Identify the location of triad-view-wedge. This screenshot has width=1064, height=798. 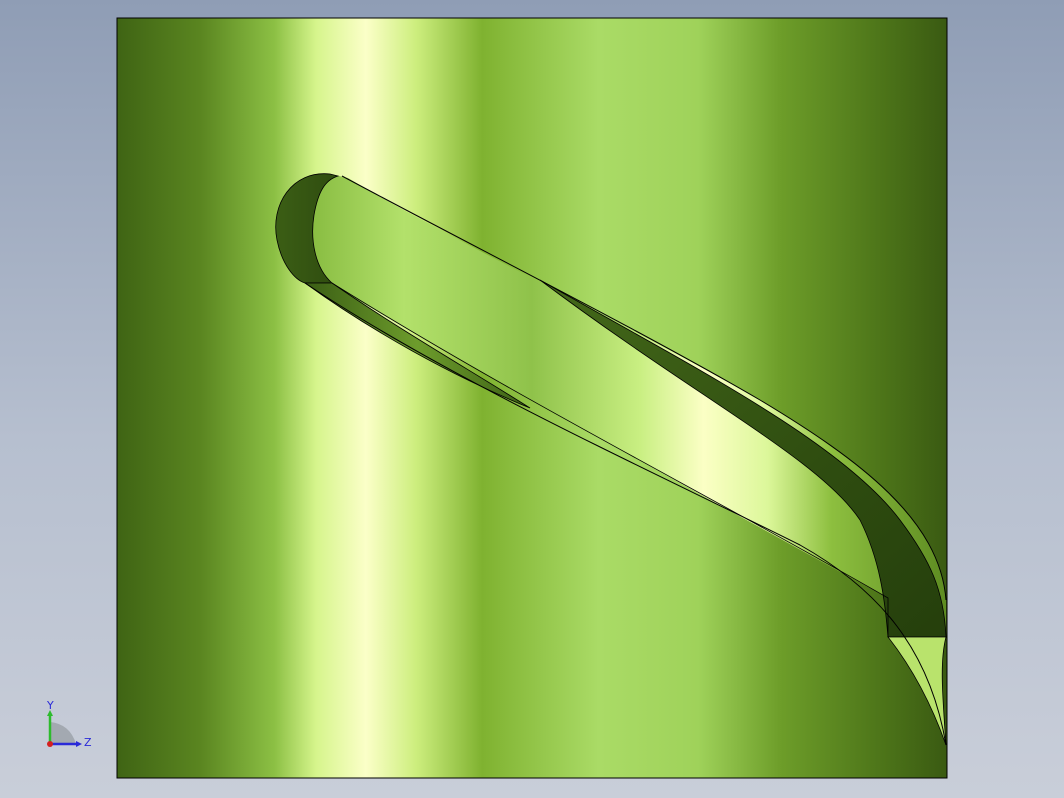
(63, 733).